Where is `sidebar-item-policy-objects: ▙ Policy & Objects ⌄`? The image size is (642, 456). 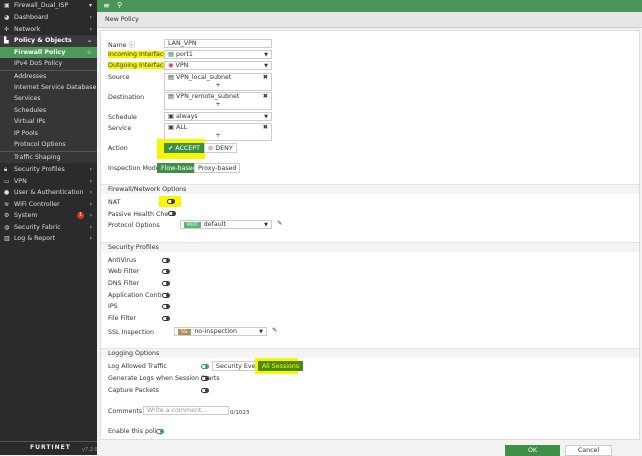 sidebar-item-policy-objects: ▙ Policy & Objects ⌄ is located at coordinates (48, 41).